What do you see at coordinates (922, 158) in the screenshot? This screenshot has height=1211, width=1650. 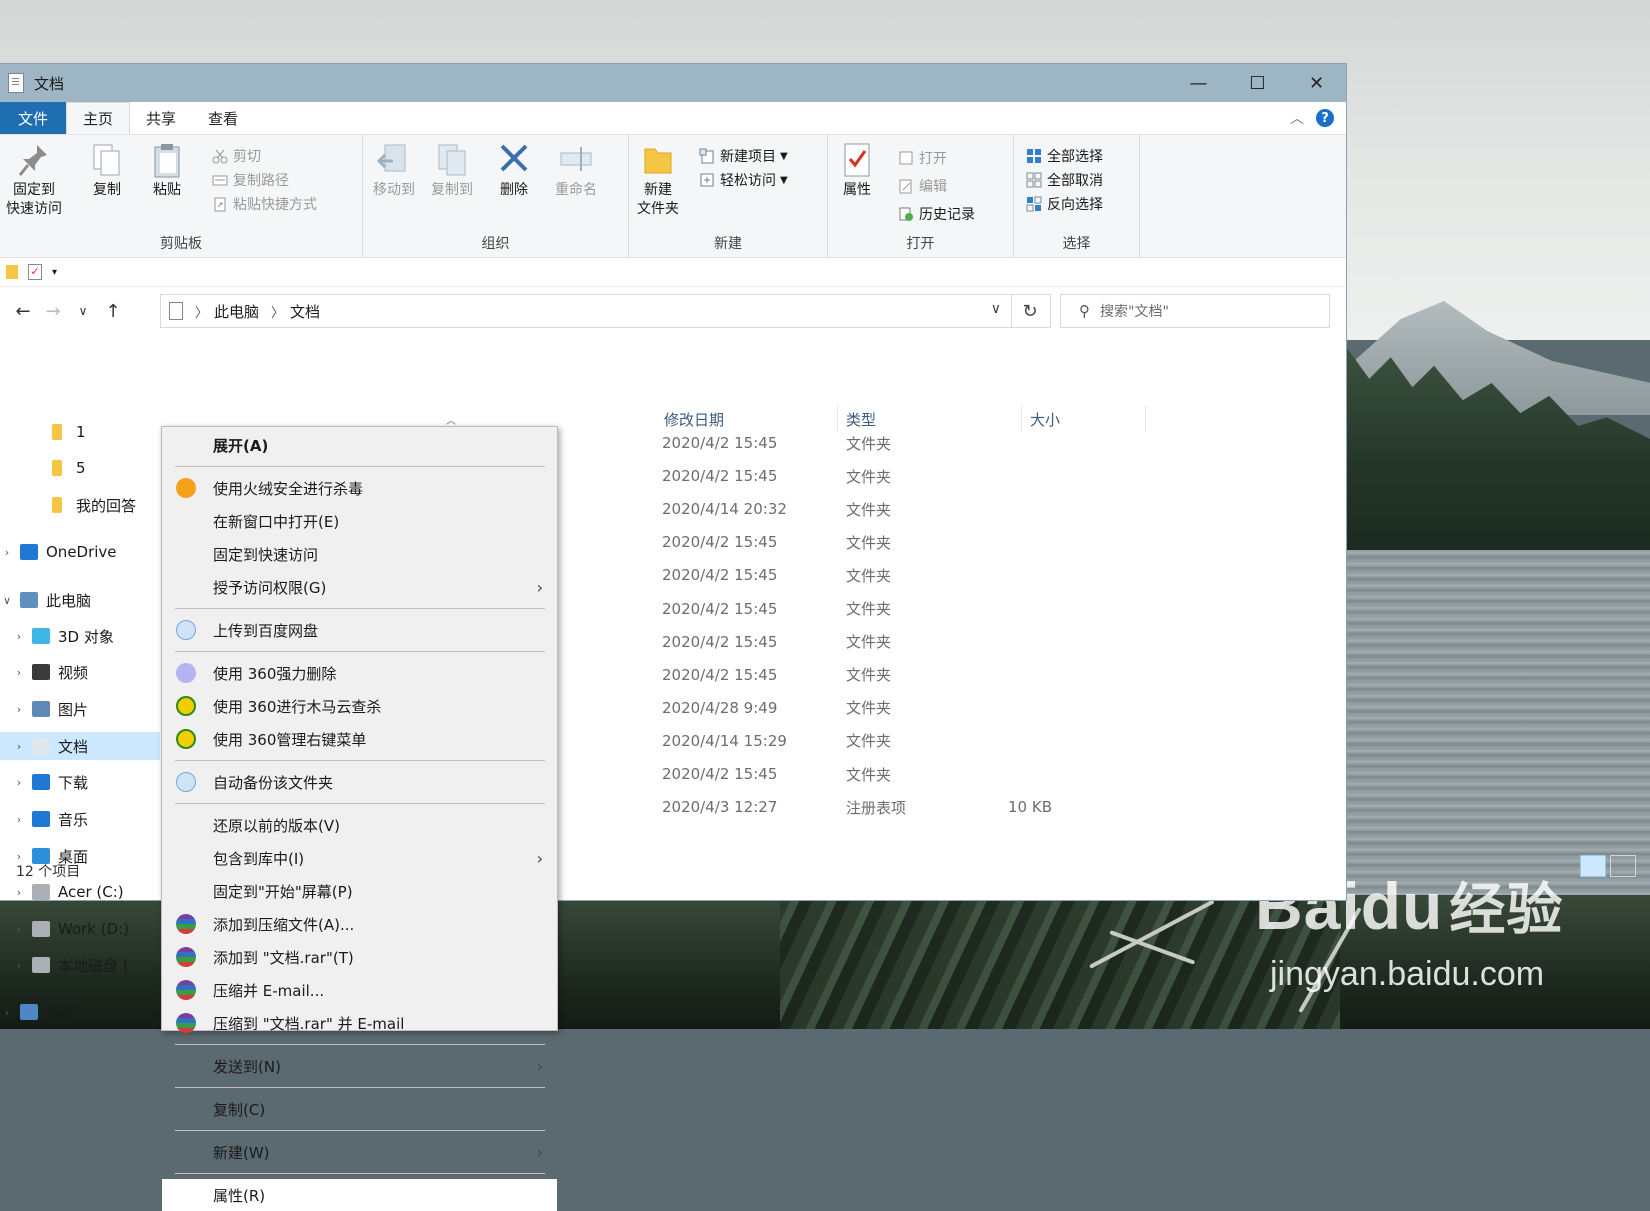 I see `open-button: 打开` at bounding box center [922, 158].